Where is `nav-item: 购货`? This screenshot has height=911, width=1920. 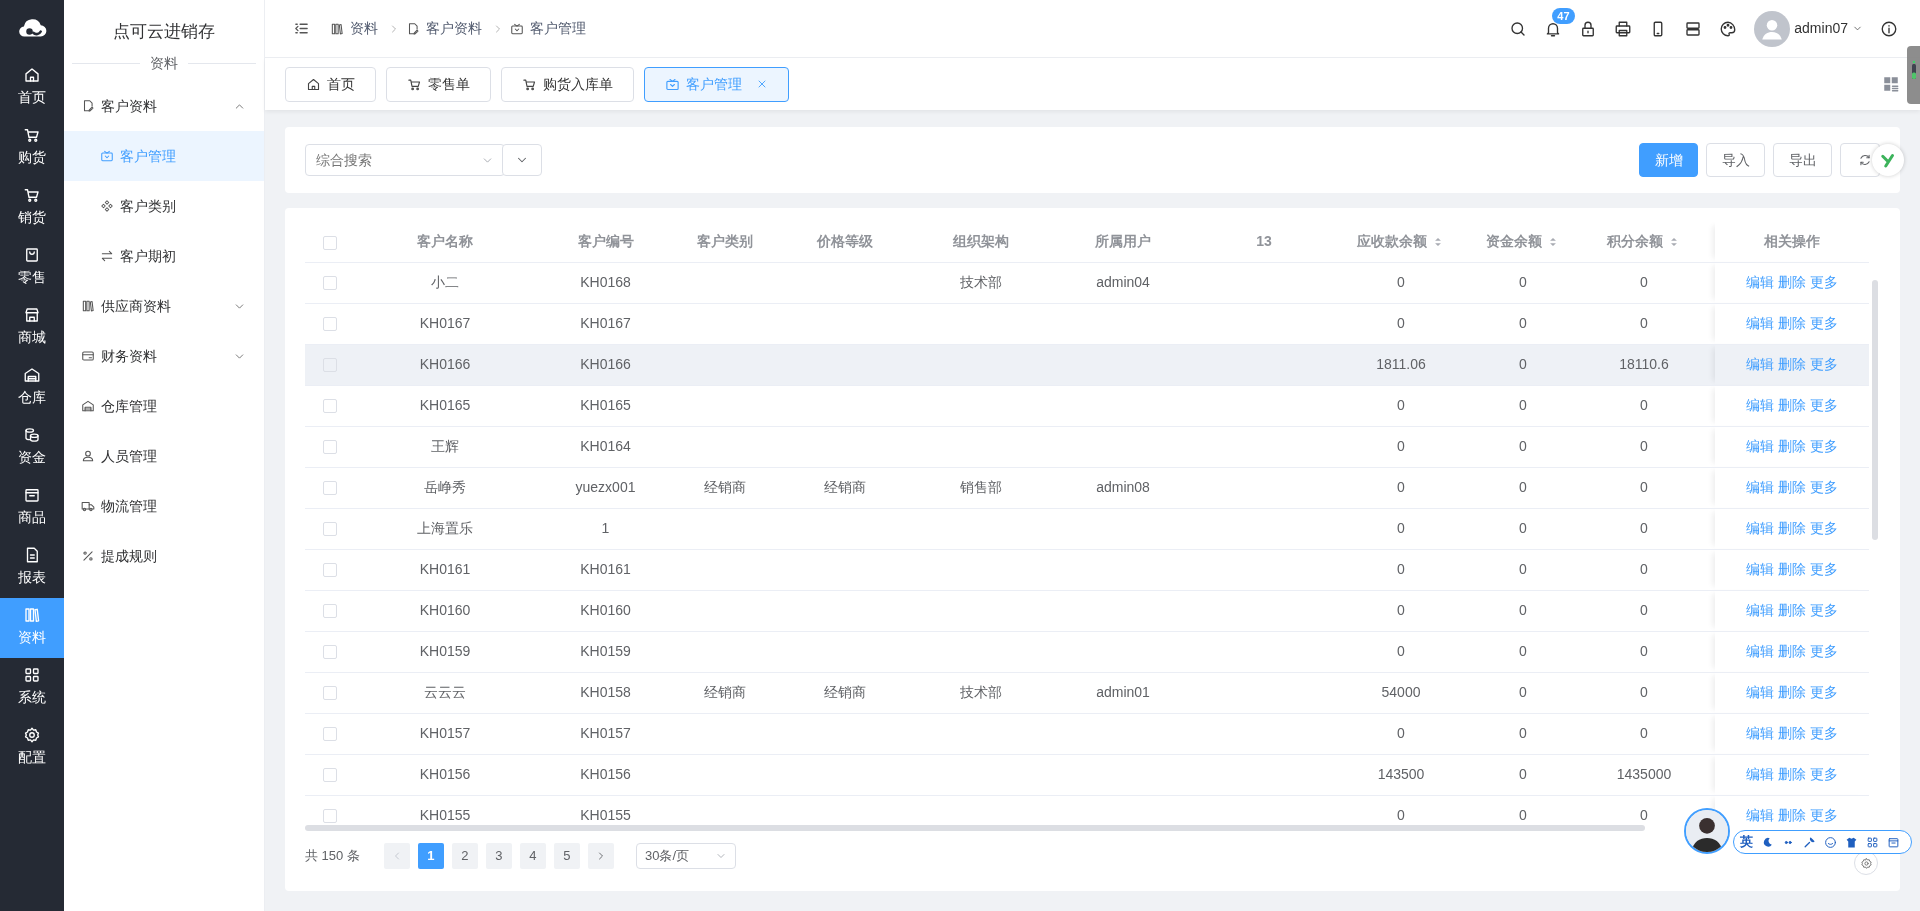 nav-item: 购货 is located at coordinates (32, 148).